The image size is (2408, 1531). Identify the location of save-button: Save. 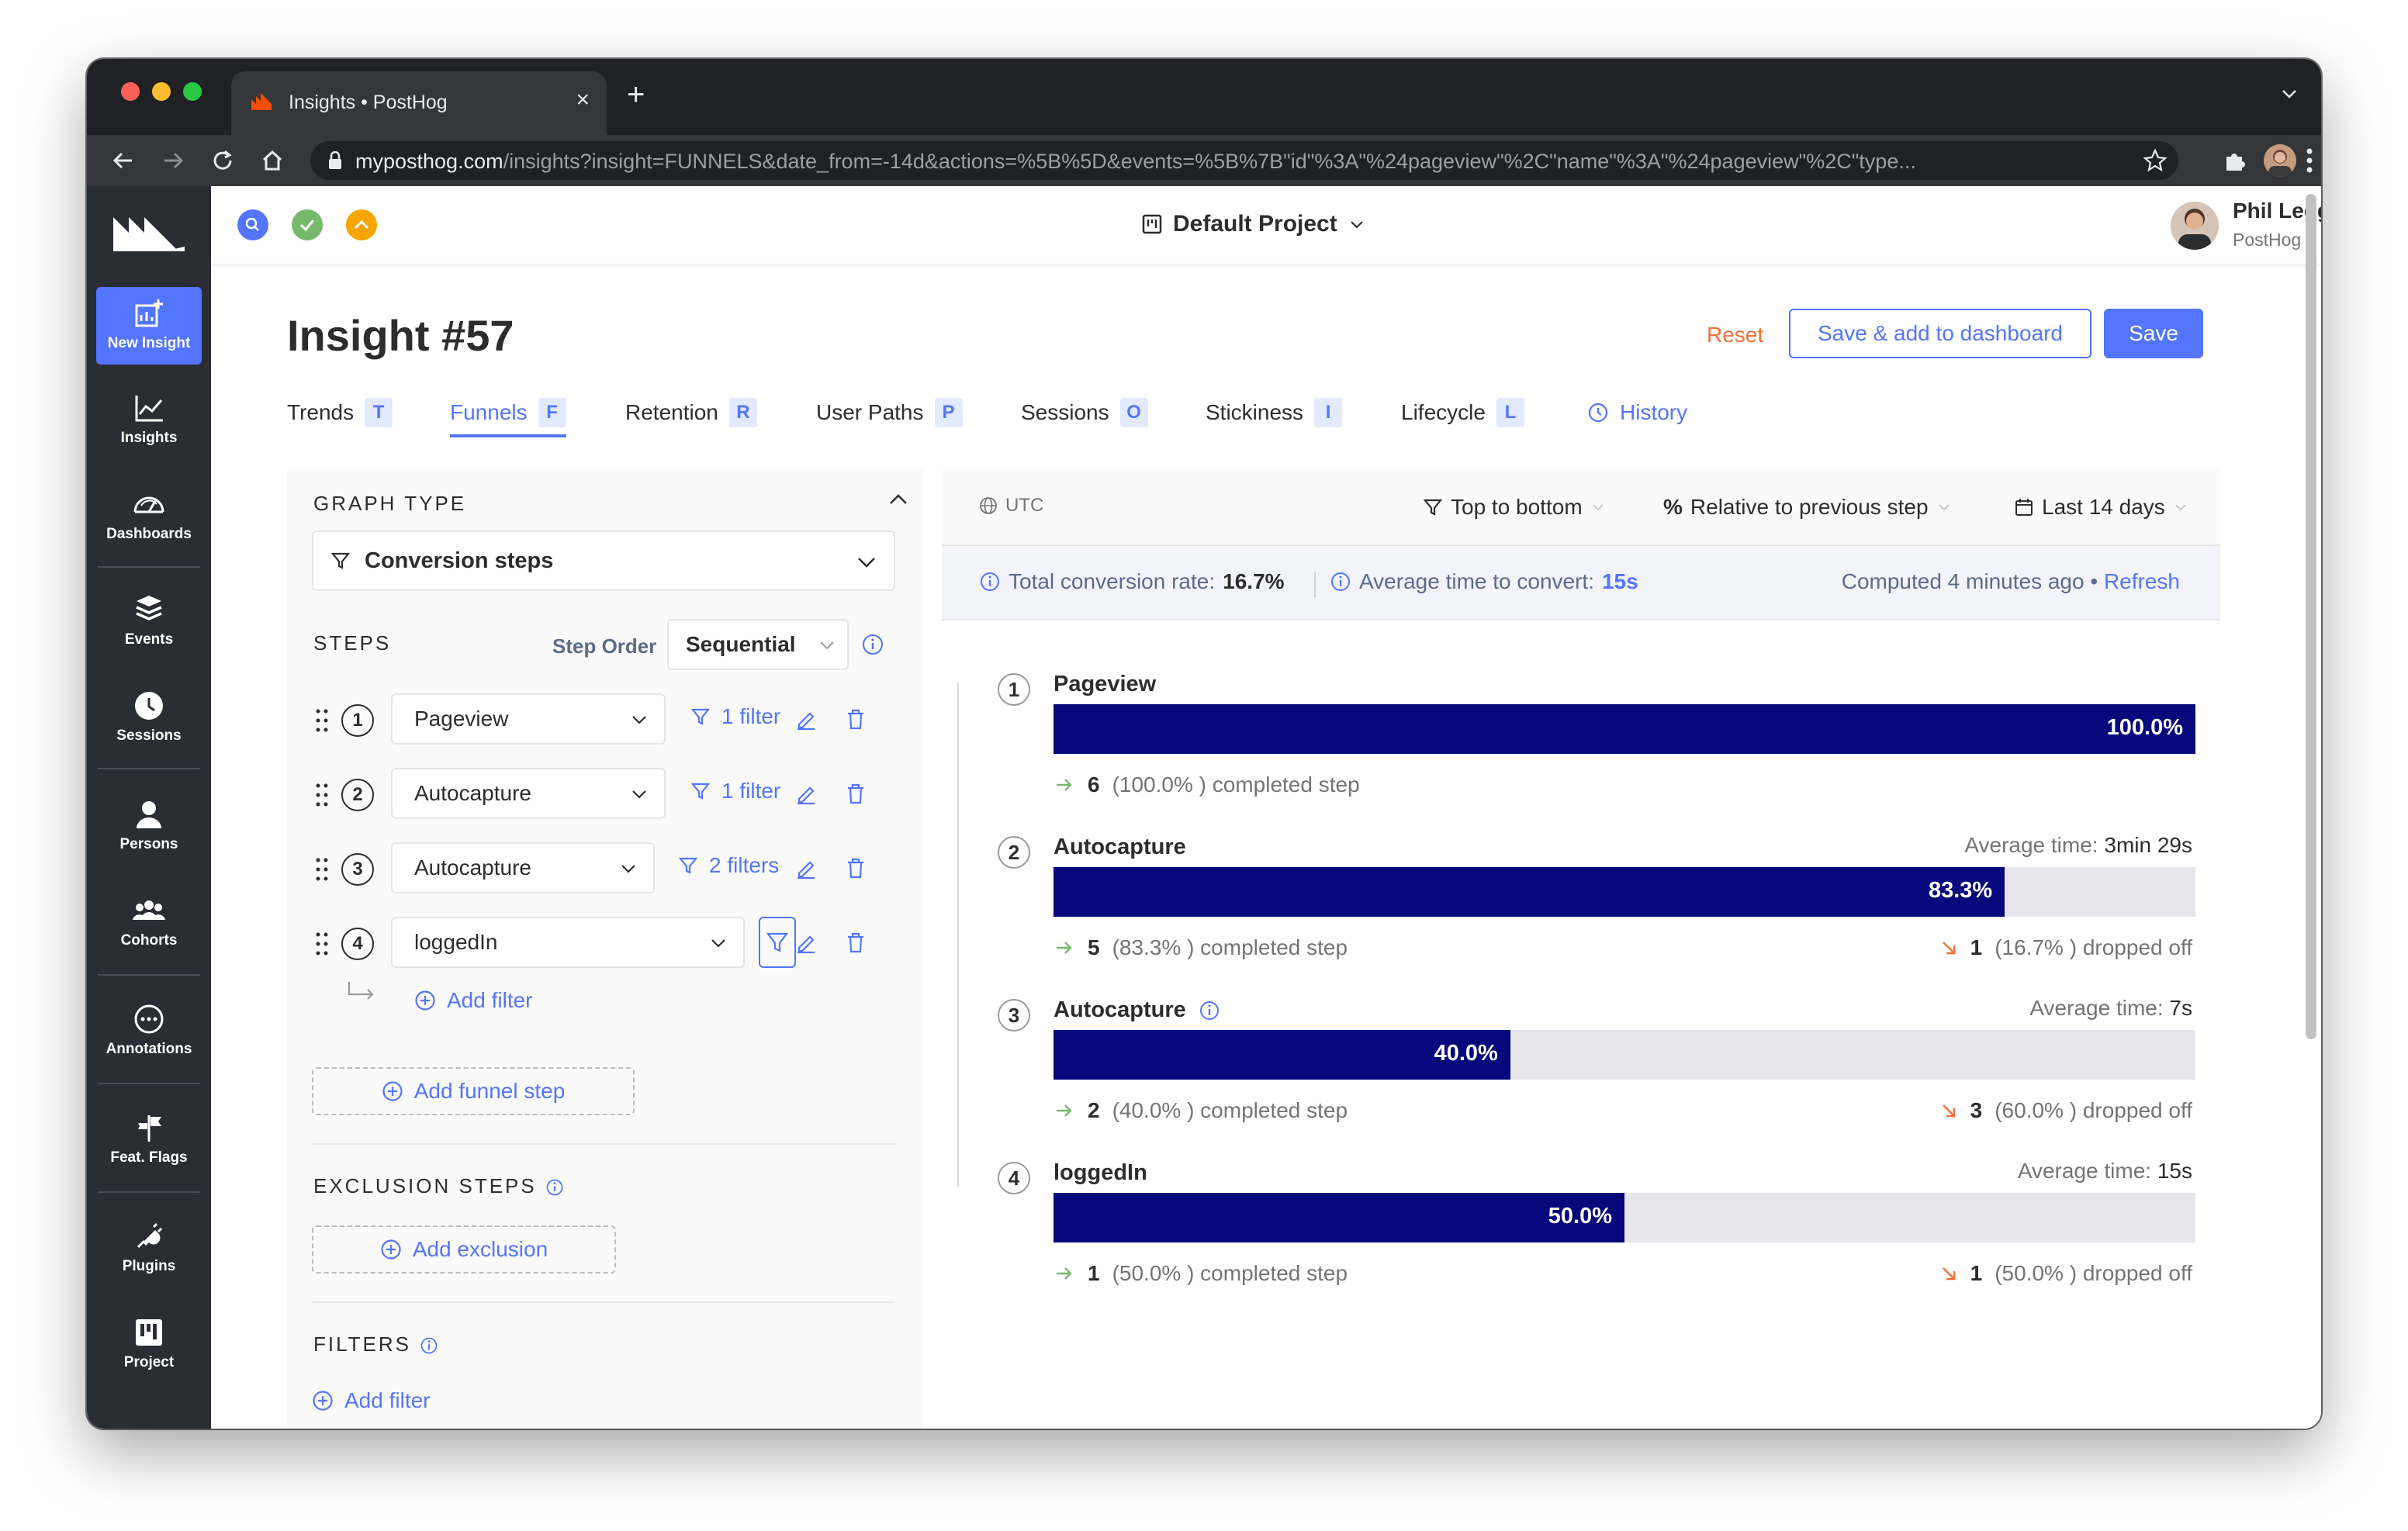
(2153, 333).